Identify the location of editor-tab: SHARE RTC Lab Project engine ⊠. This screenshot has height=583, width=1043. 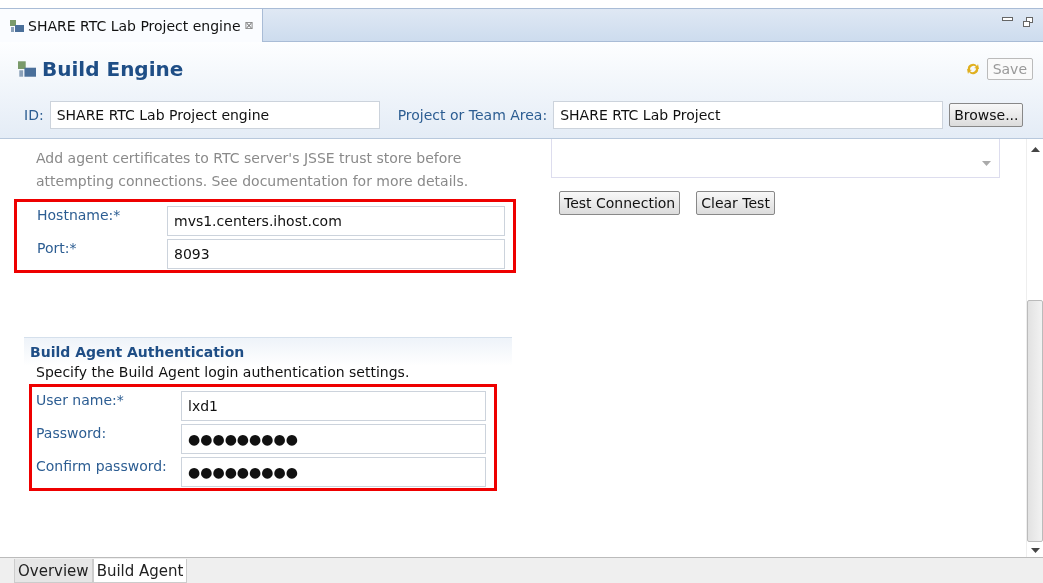
(131, 25).